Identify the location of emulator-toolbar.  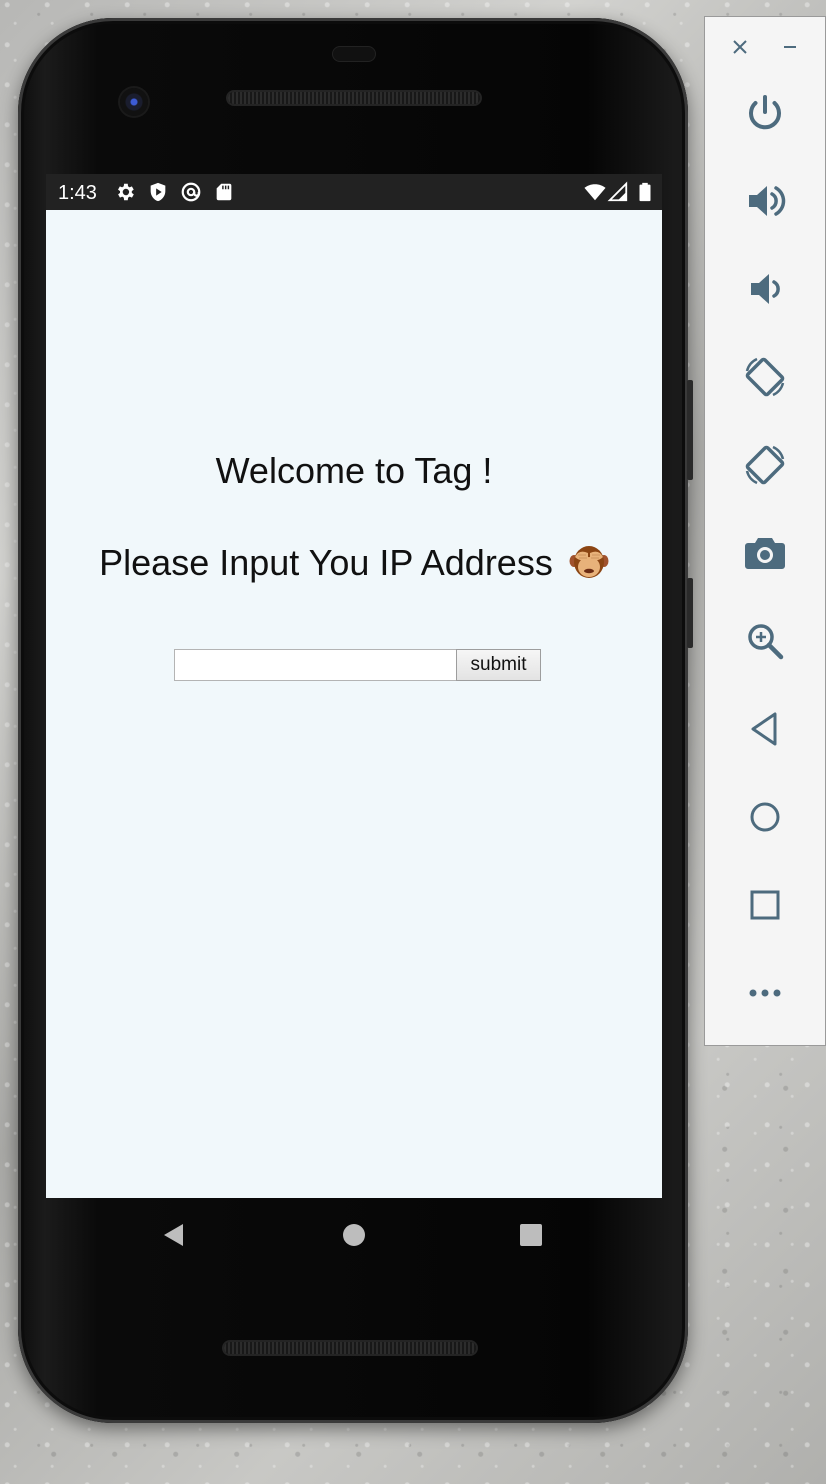
(765, 531).